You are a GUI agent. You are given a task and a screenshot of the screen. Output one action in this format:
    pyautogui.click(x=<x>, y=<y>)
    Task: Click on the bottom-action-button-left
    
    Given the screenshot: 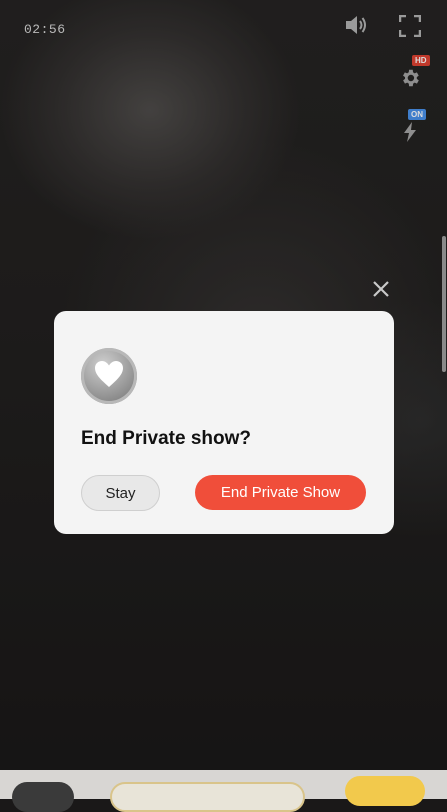 What is the action you would take?
    pyautogui.click(x=43, y=797)
    